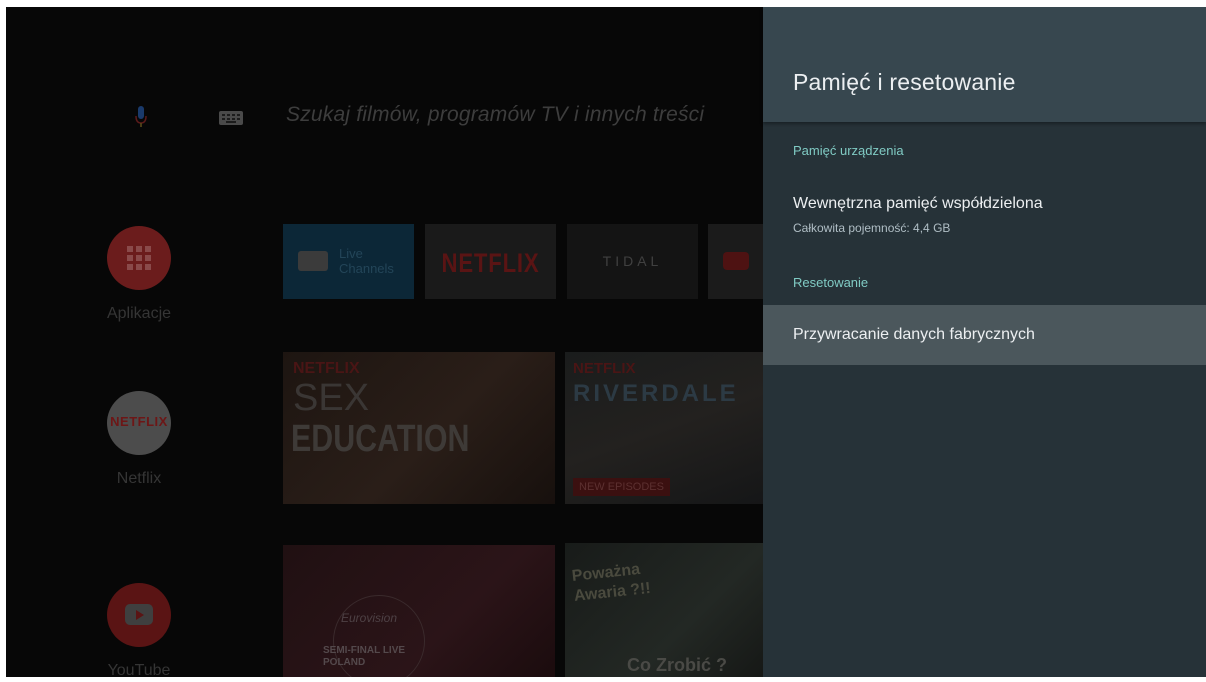 This screenshot has width=1206, height=682. I want to click on poster-title: RIVERDALE, so click(656, 393).